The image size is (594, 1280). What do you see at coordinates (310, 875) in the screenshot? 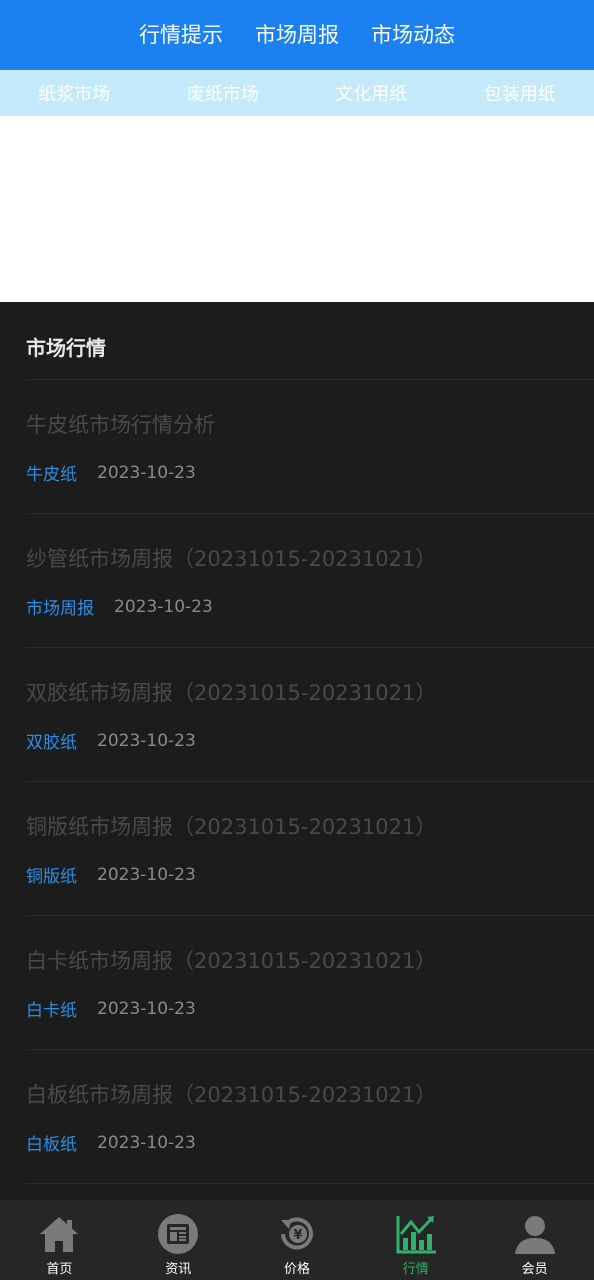
I see `article-meta: 铜版纸 2023-10-23` at bounding box center [310, 875].